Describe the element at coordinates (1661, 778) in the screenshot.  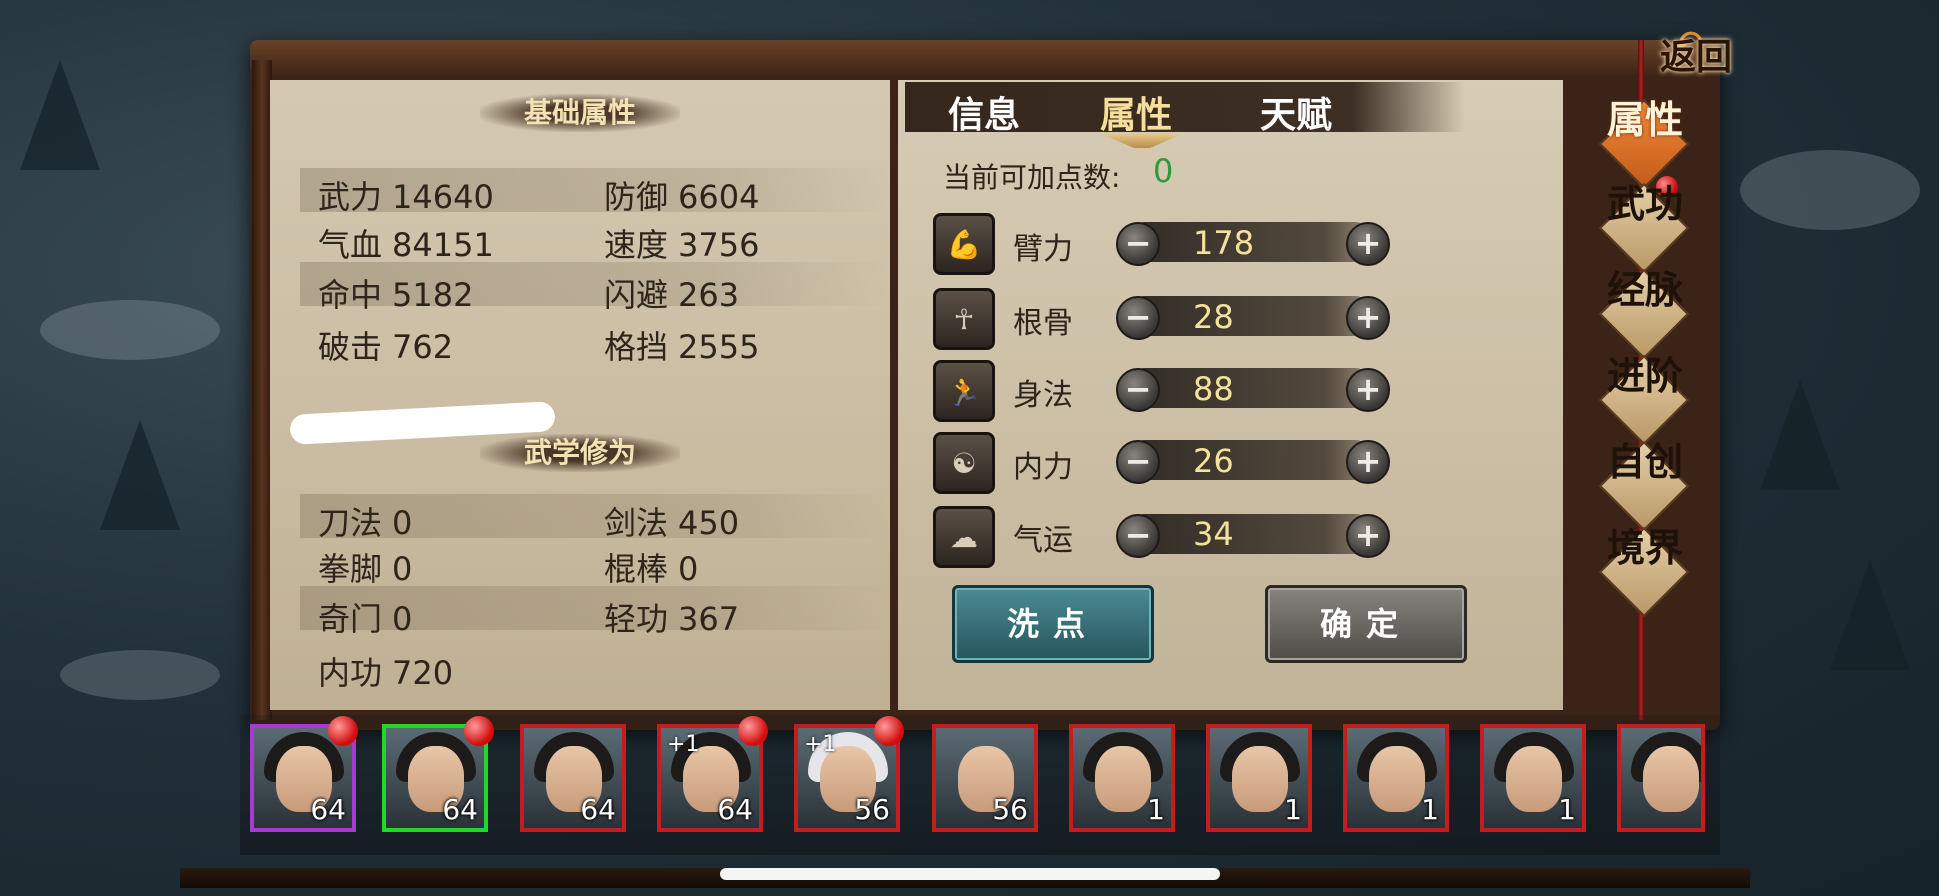
I see `character-card` at that location.